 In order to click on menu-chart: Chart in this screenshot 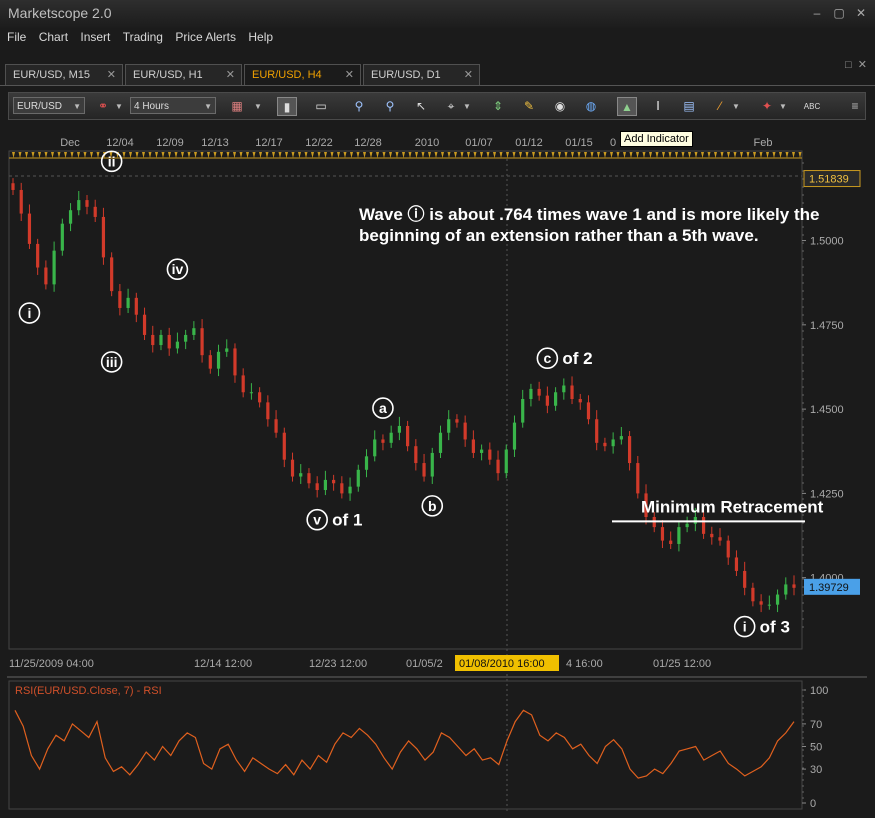, I will do `click(53, 37)`.